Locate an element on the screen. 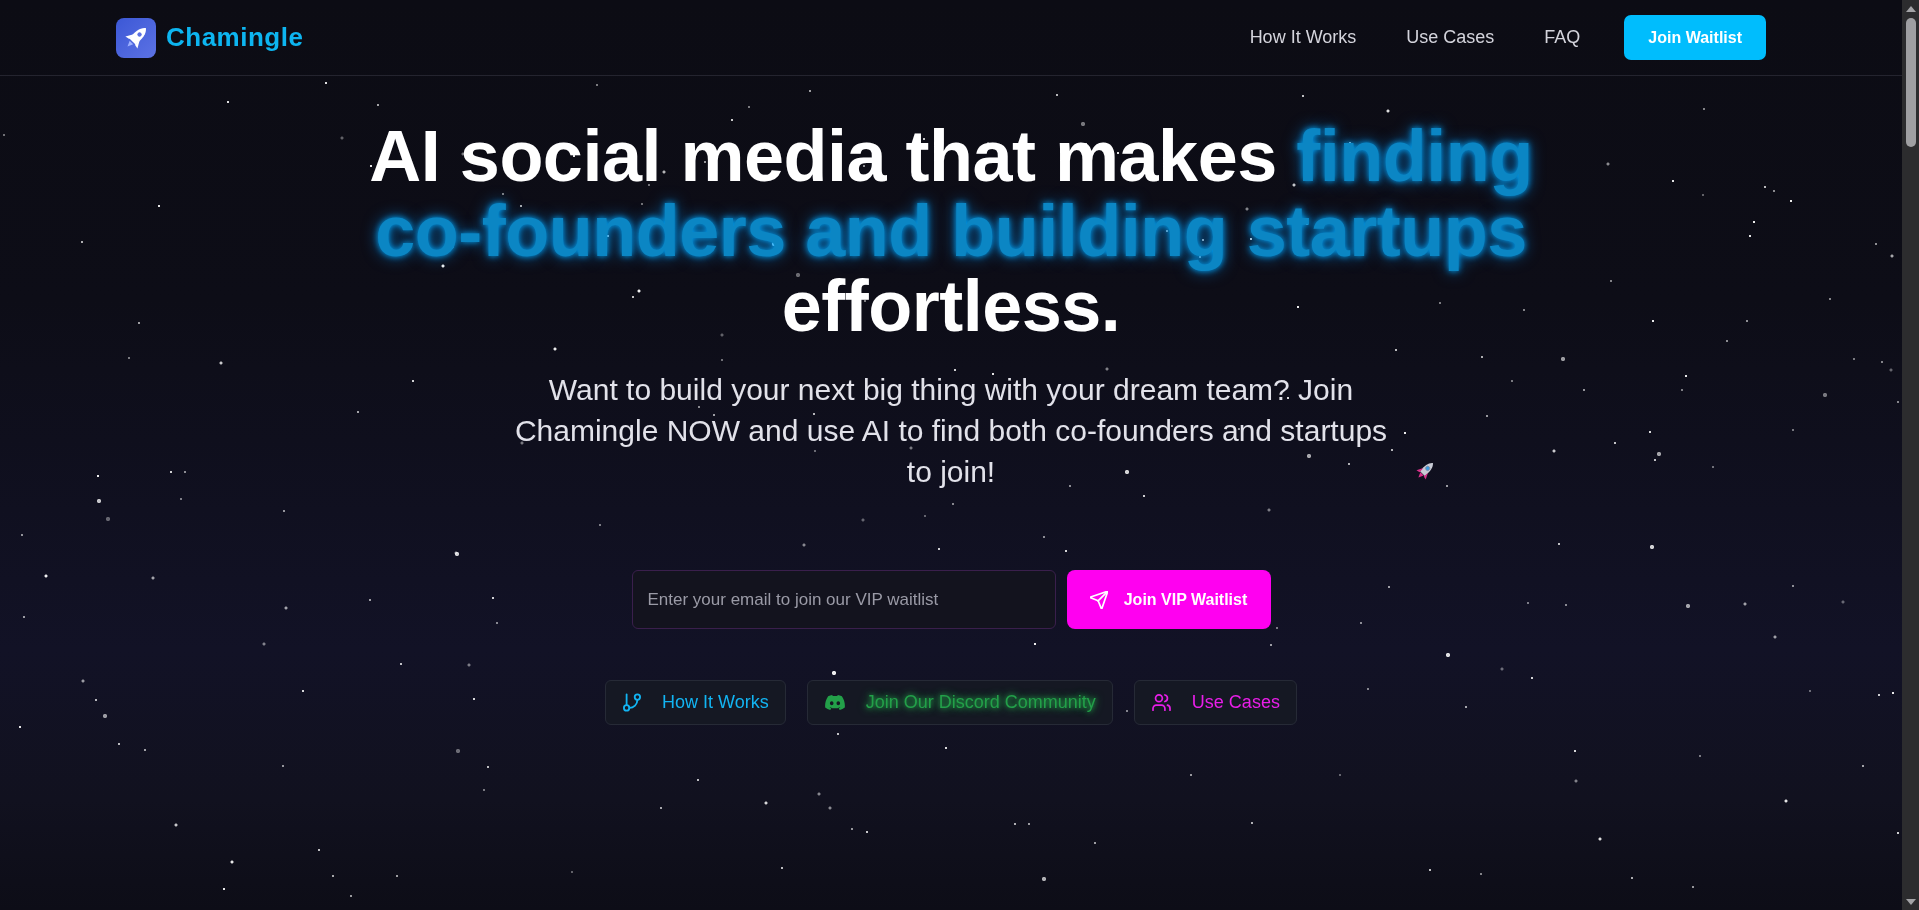  nav-link: Use Cases is located at coordinates (1450, 37).